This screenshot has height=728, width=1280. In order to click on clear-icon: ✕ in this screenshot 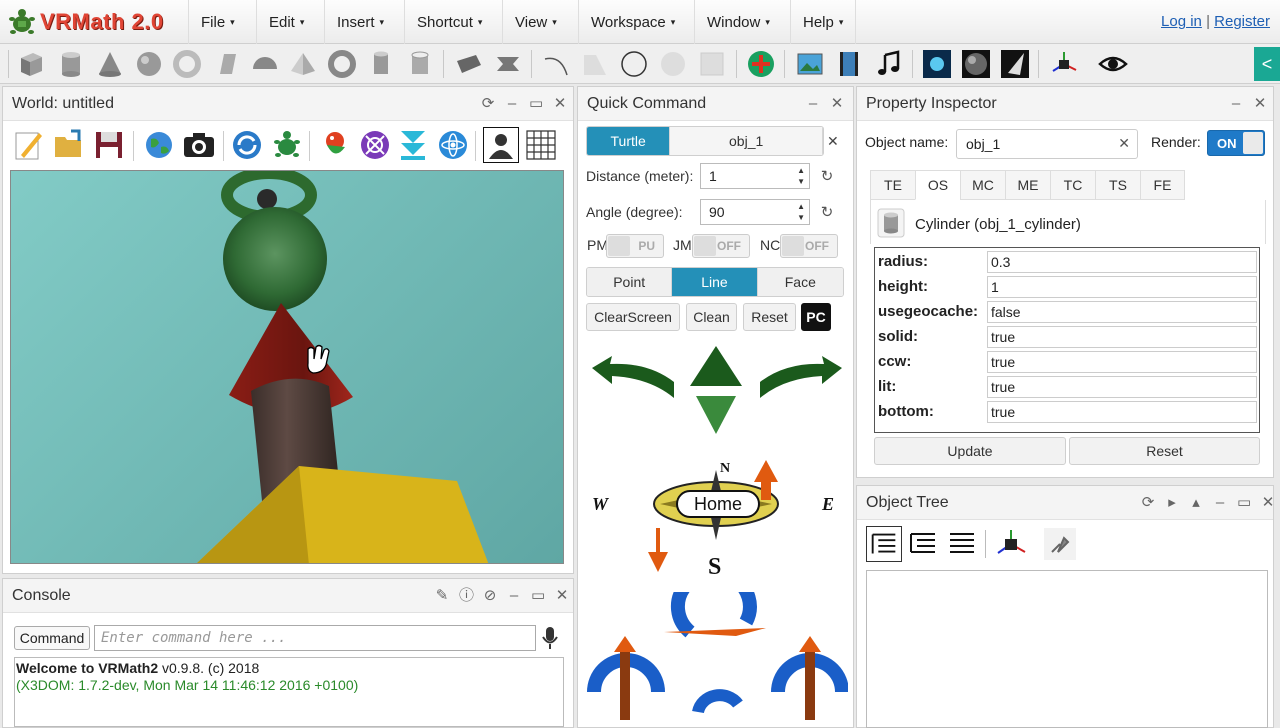, I will do `click(1124, 143)`.